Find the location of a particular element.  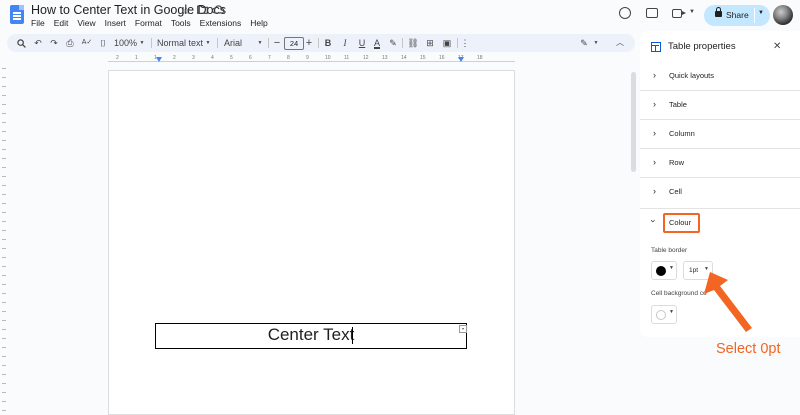

text-color-icon: A is located at coordinates (377, 43).